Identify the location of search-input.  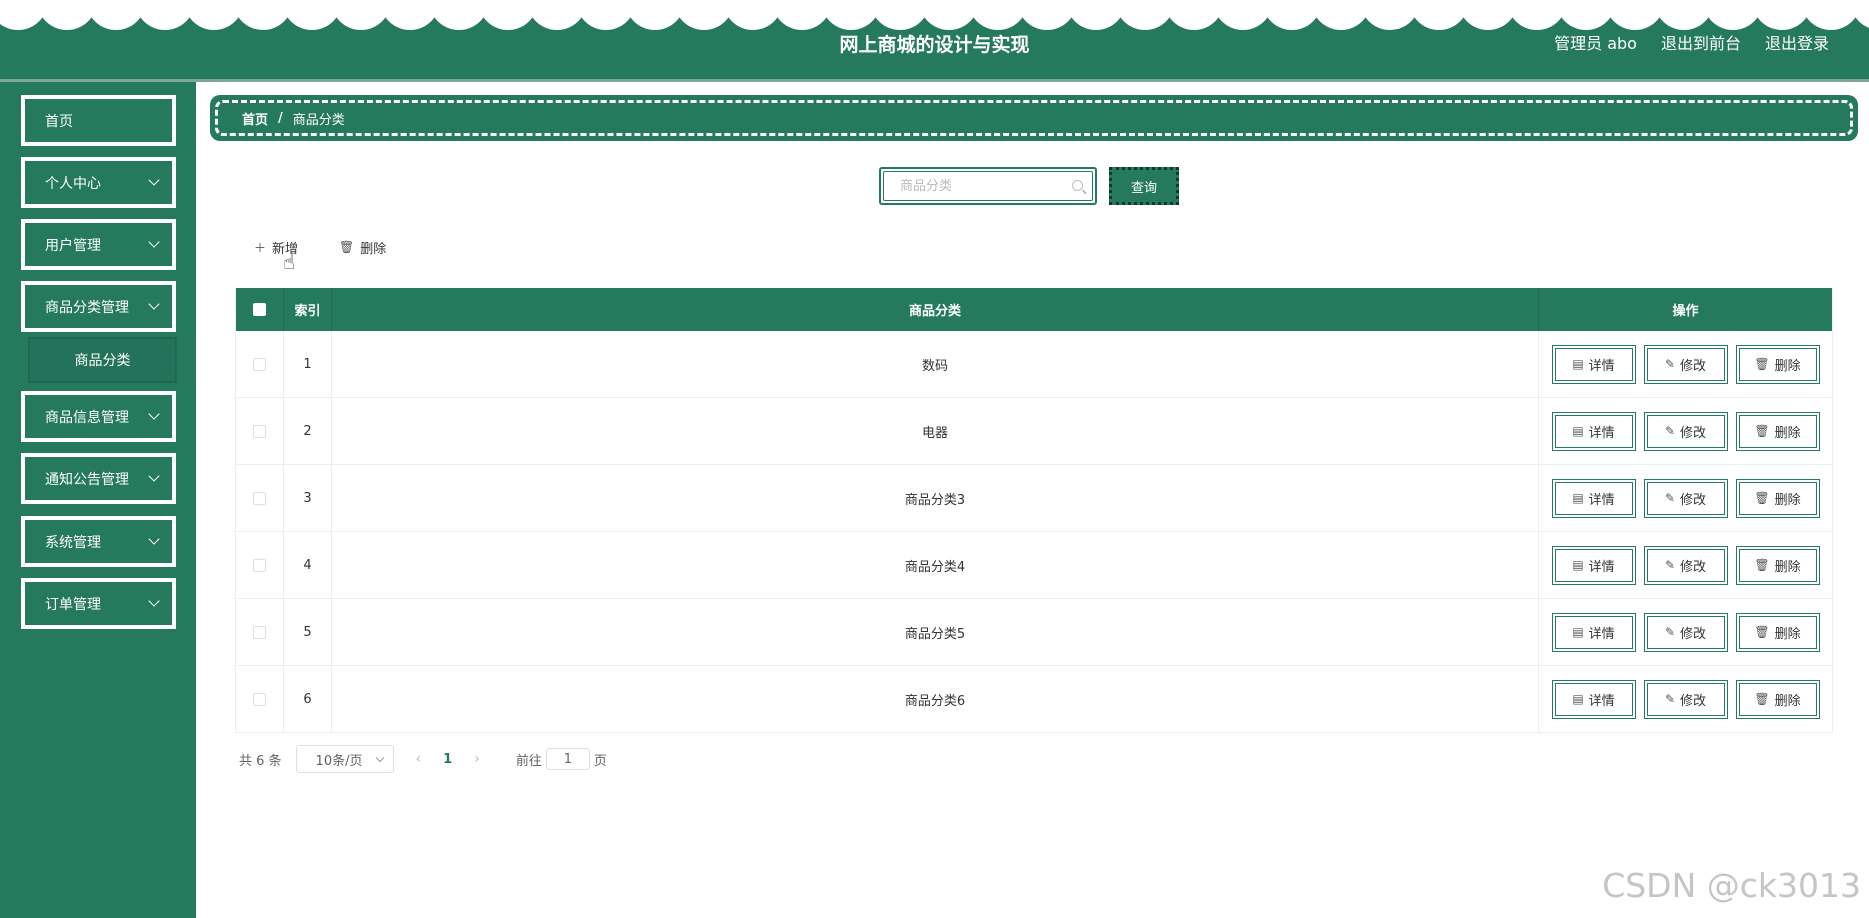
(988, 186).